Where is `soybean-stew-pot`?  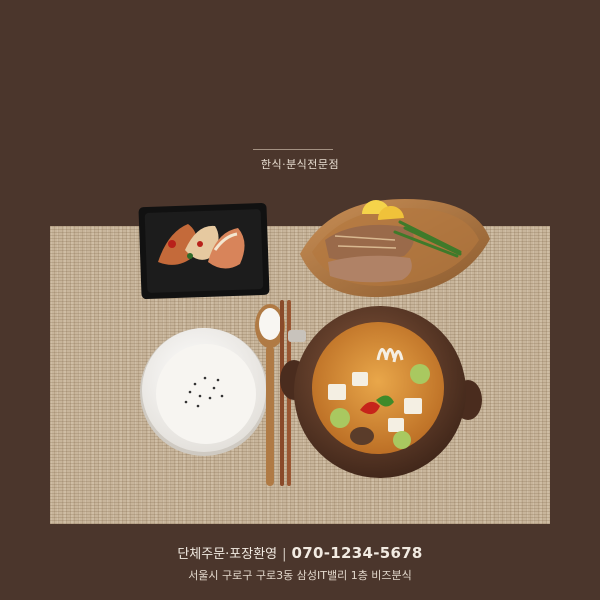 soybean-stew-pot is located at coordinates (381, 392).